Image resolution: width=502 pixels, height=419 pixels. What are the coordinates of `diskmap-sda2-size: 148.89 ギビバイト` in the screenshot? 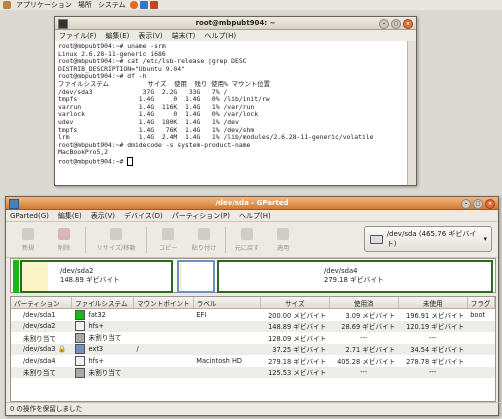 It's located at (90, 280).